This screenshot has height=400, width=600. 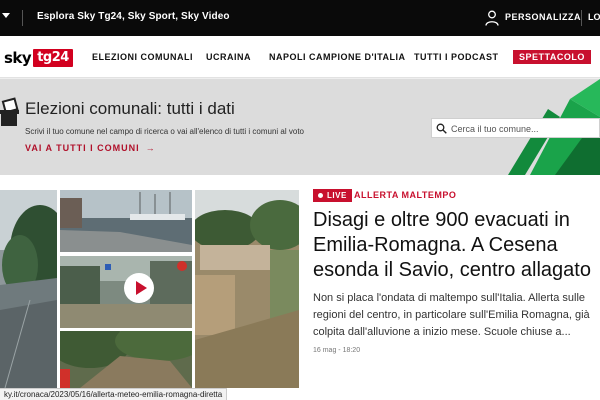 I want to click on menu-caret-icon, so click(x=6, y=15).